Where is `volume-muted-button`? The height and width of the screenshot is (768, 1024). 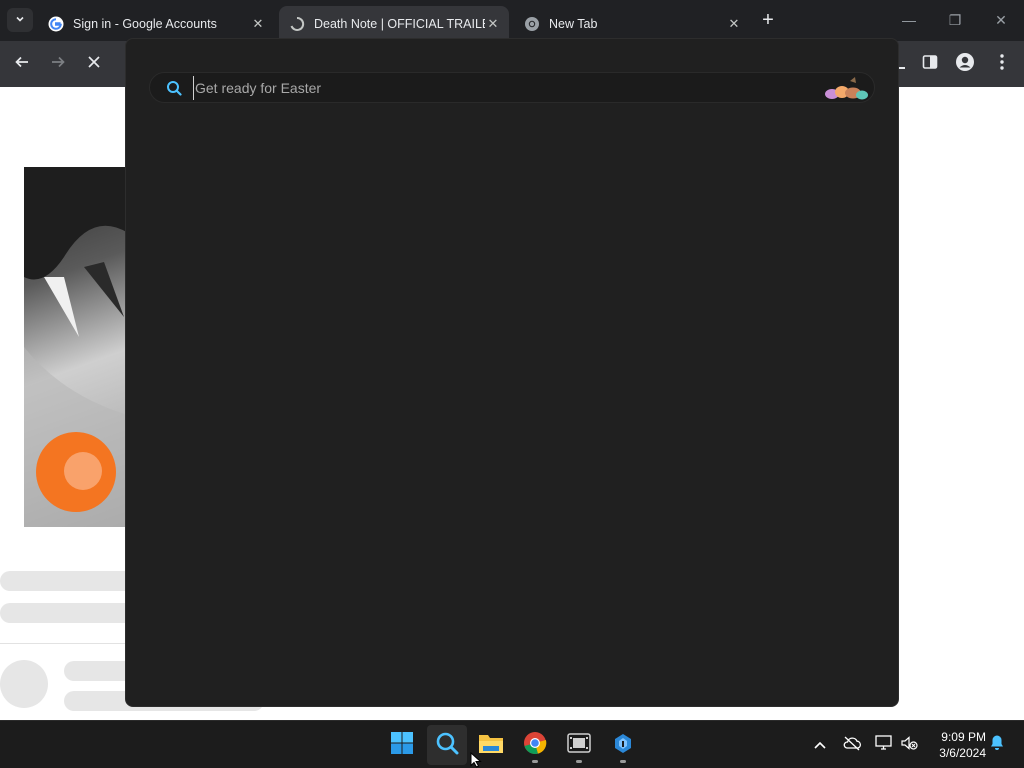
volume-muted-button is located at coordinates (909, 744).